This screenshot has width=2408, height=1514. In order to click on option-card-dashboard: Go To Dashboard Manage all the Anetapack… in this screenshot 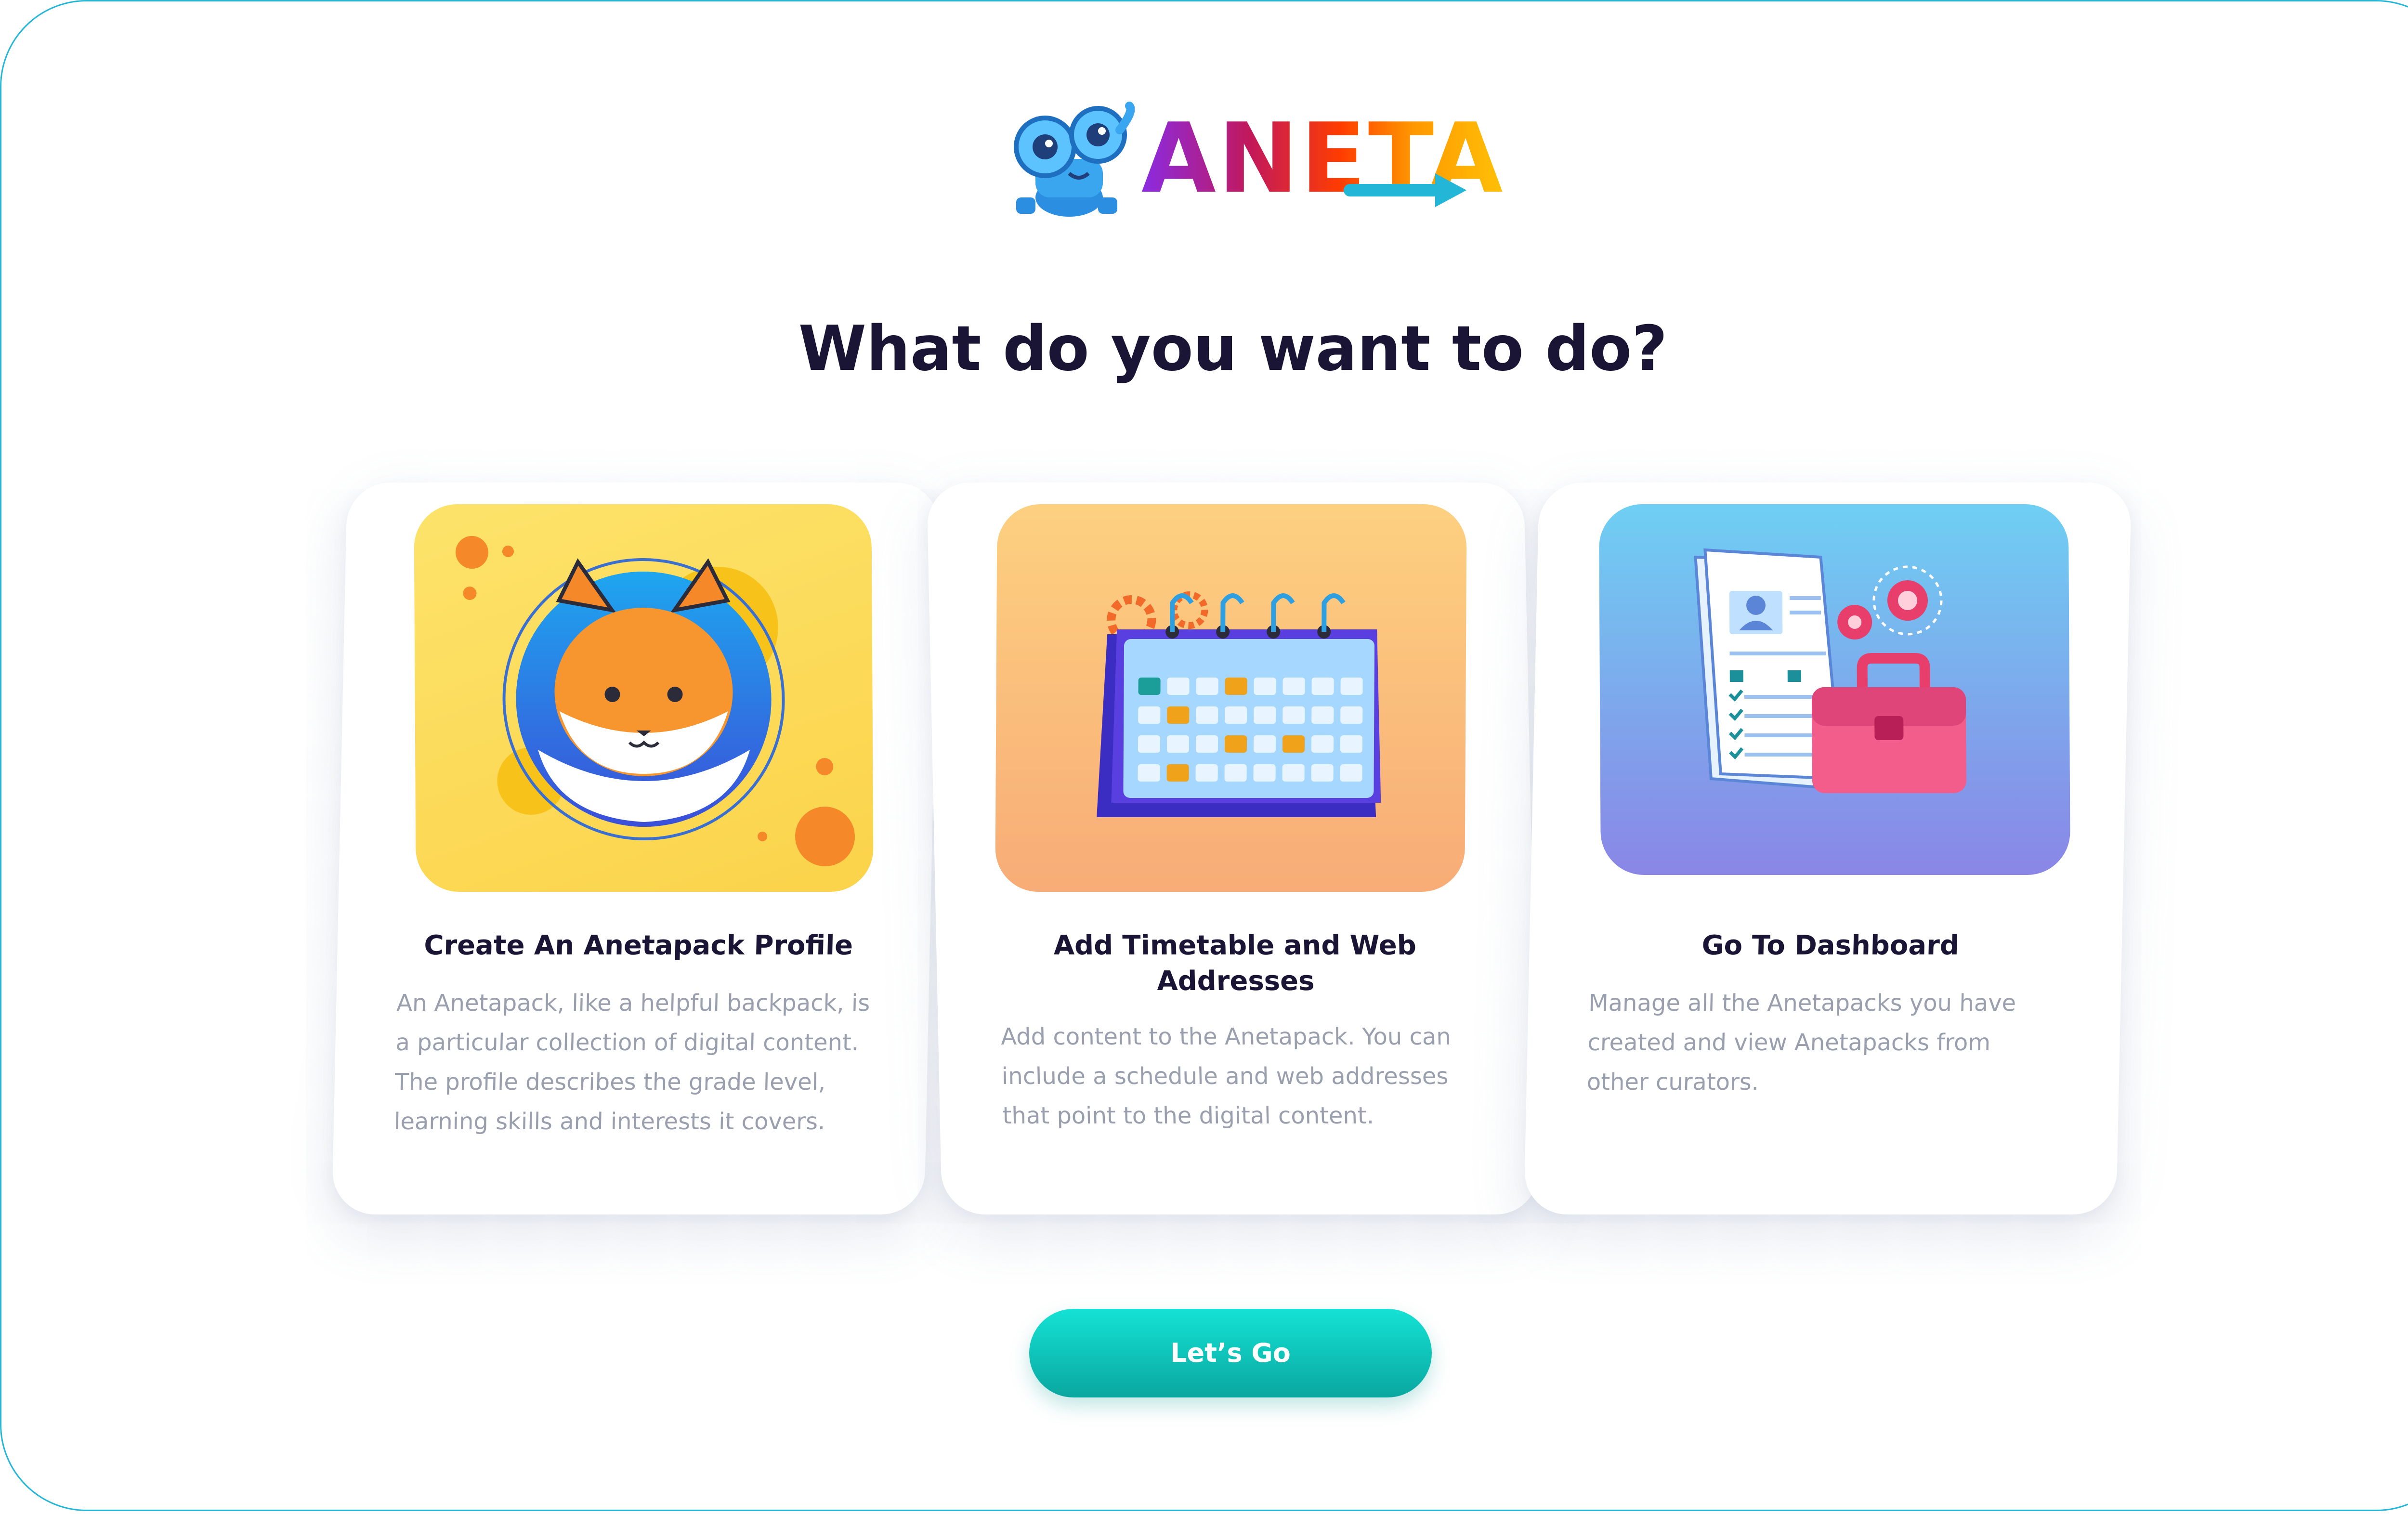, I will do `click(1828, 848)`.